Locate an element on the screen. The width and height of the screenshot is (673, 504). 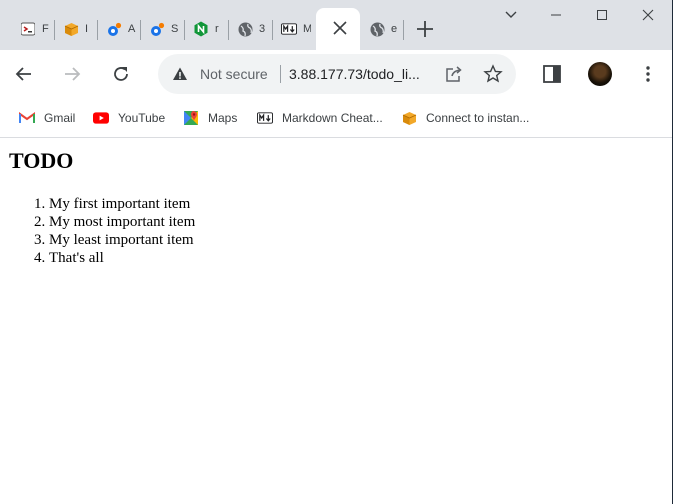
reload-button is located at coordinates (121, 74).